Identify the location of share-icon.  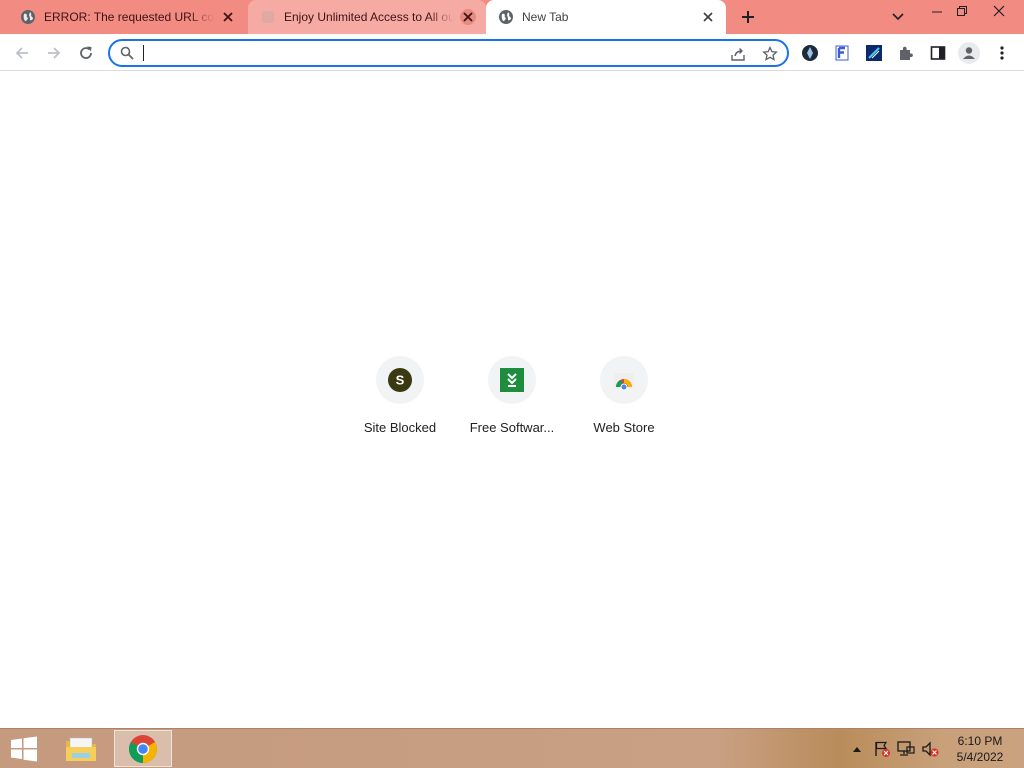
(738, 54).